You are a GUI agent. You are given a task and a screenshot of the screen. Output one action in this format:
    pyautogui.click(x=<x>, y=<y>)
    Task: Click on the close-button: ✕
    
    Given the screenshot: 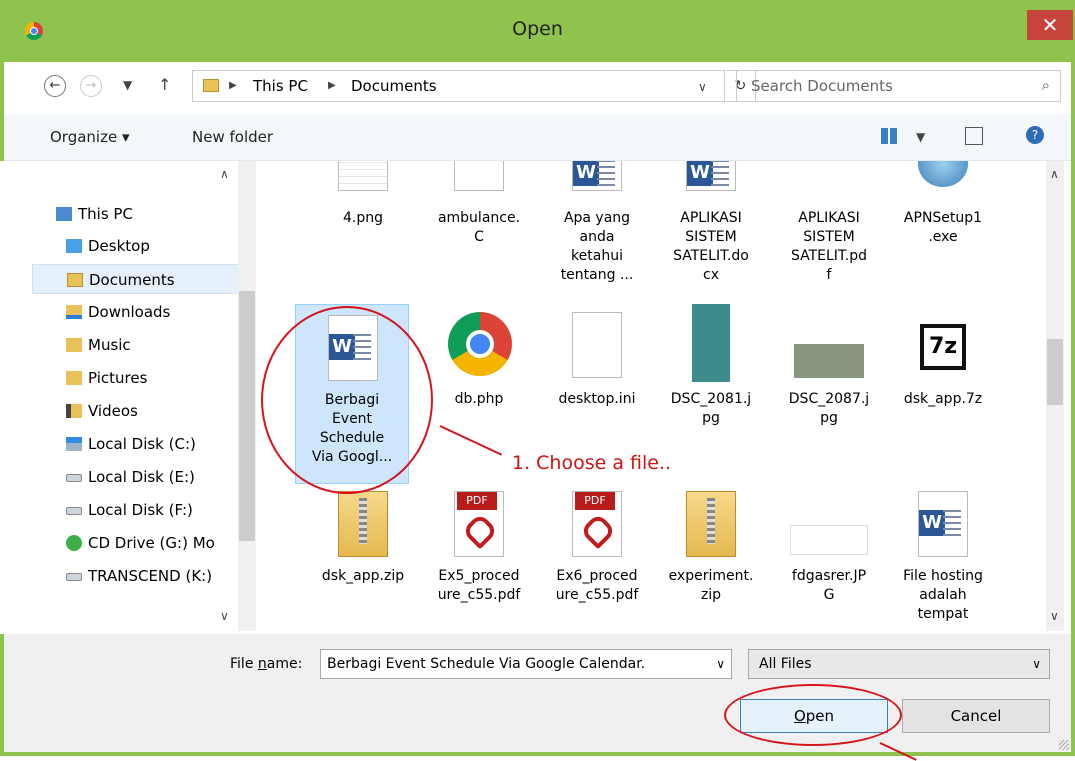 What is the action you would take?
    pyautogui.click(x=1050, y=25)
    